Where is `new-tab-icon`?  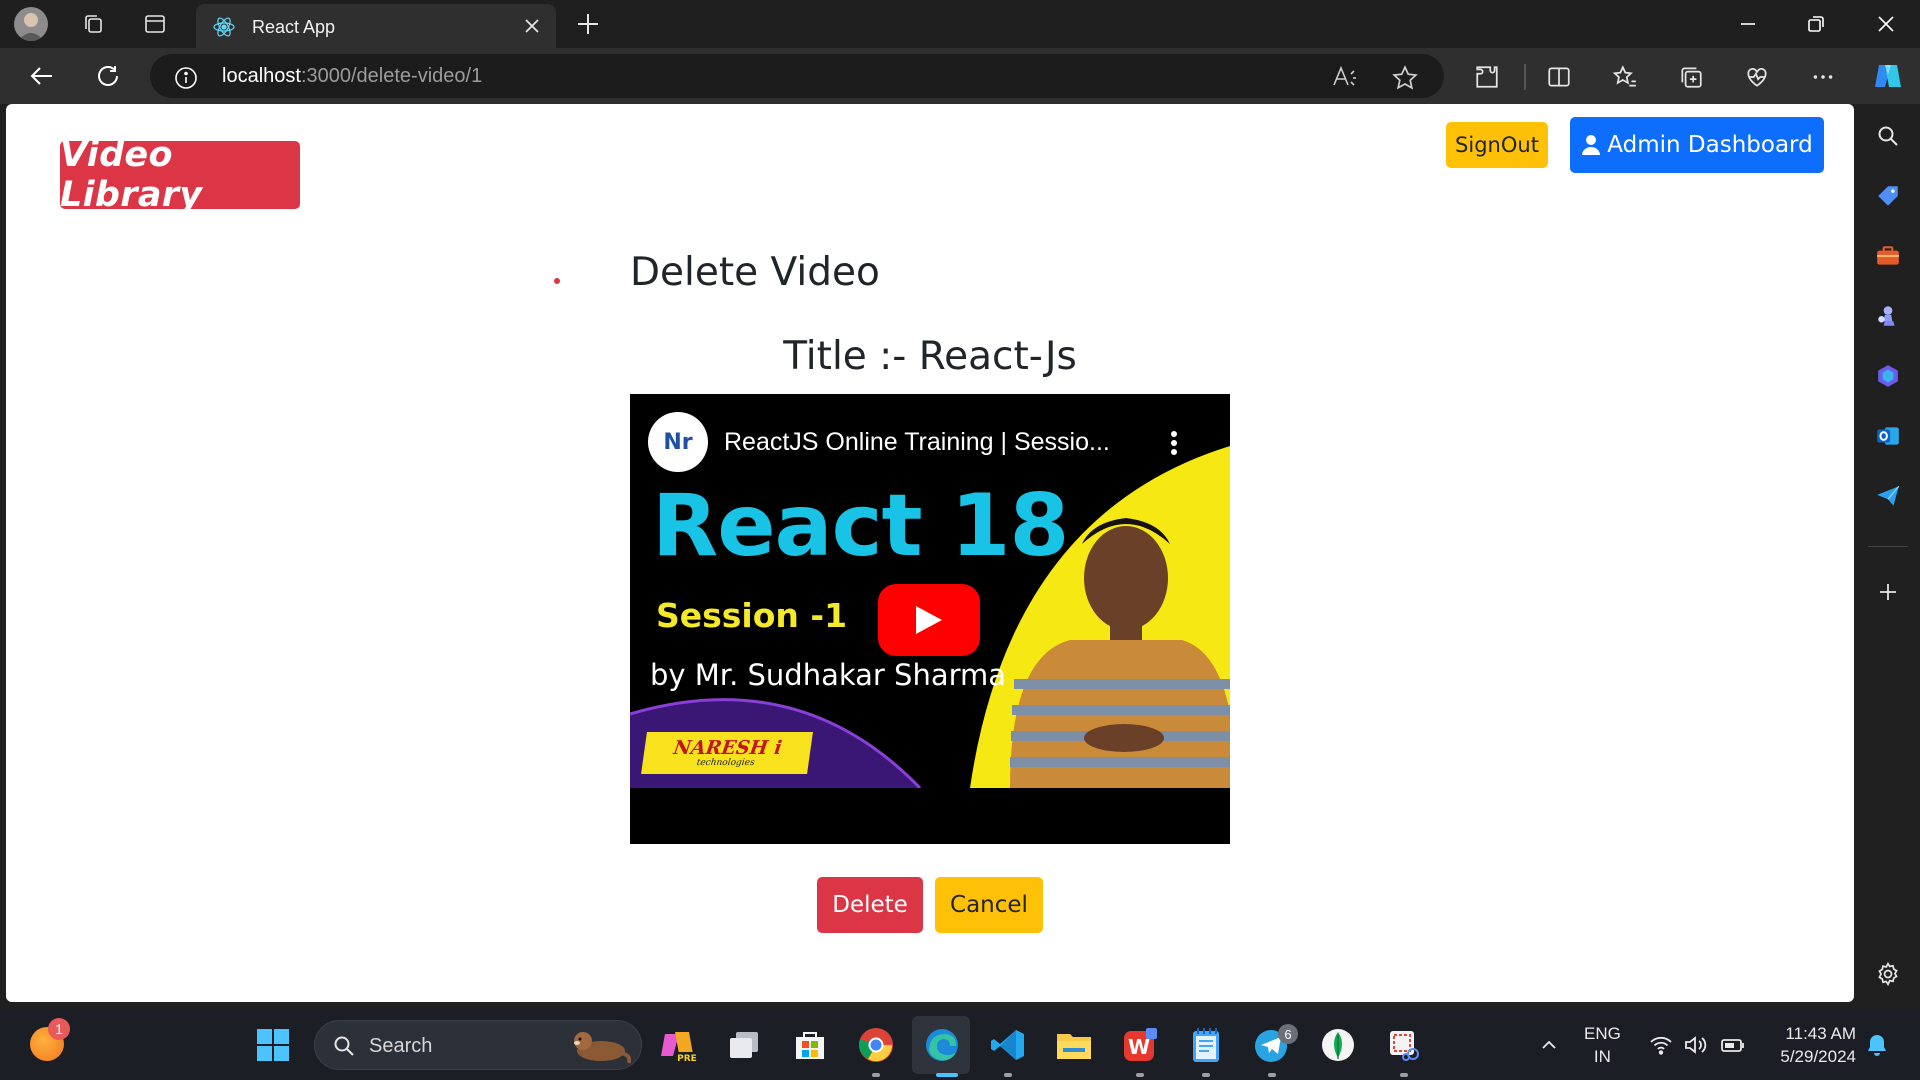 new-tab-icon is located at coordinates (588, 24).